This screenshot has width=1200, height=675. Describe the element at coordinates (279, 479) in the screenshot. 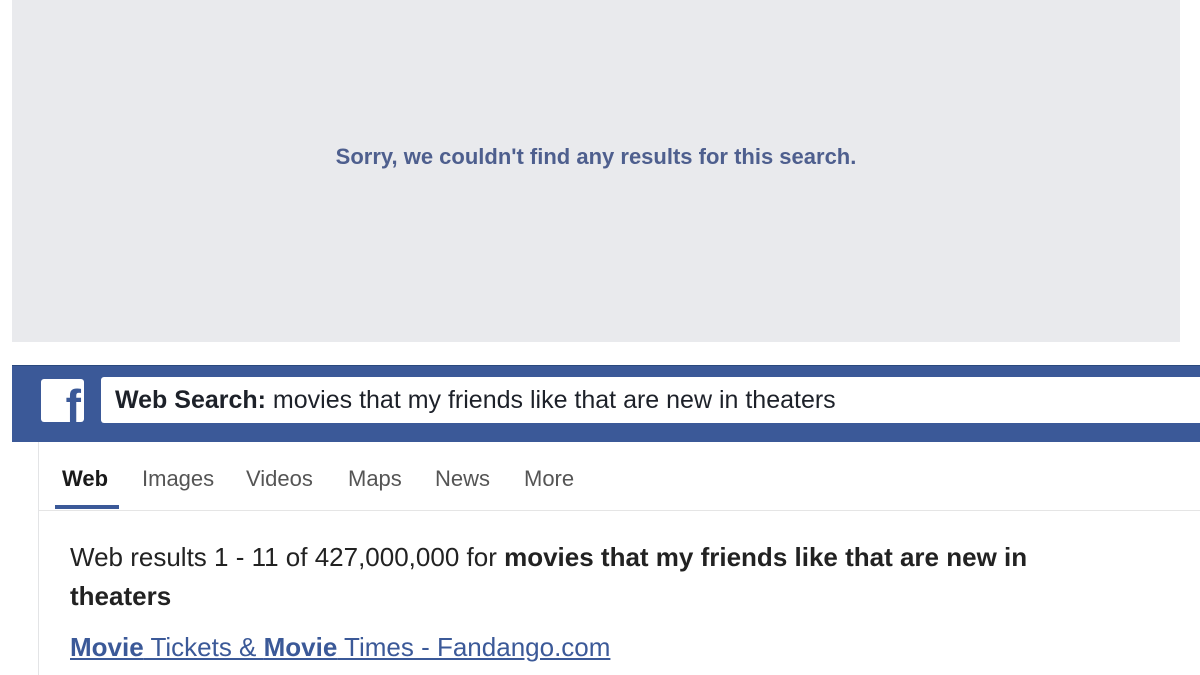

I see `tab-videos: Videos` at that location.